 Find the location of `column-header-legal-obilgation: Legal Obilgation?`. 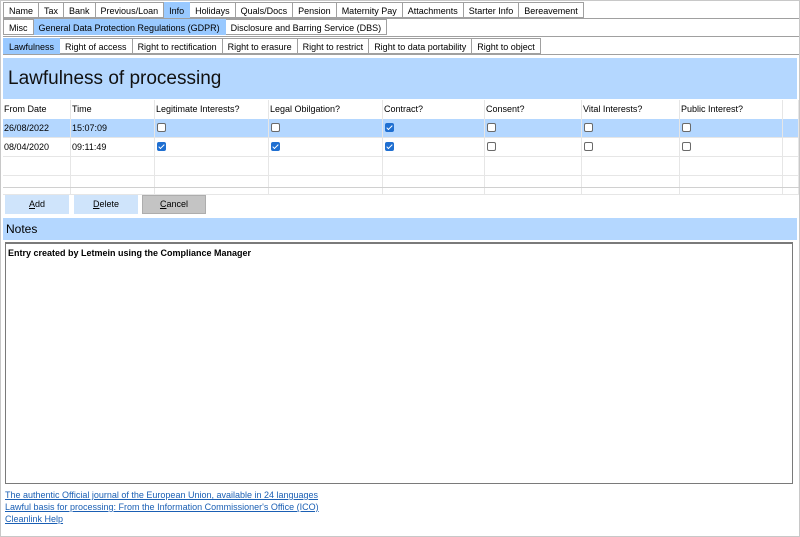

column-header-legal-obilgation: Legal Obilgation? is located at coordinates (326, 109).